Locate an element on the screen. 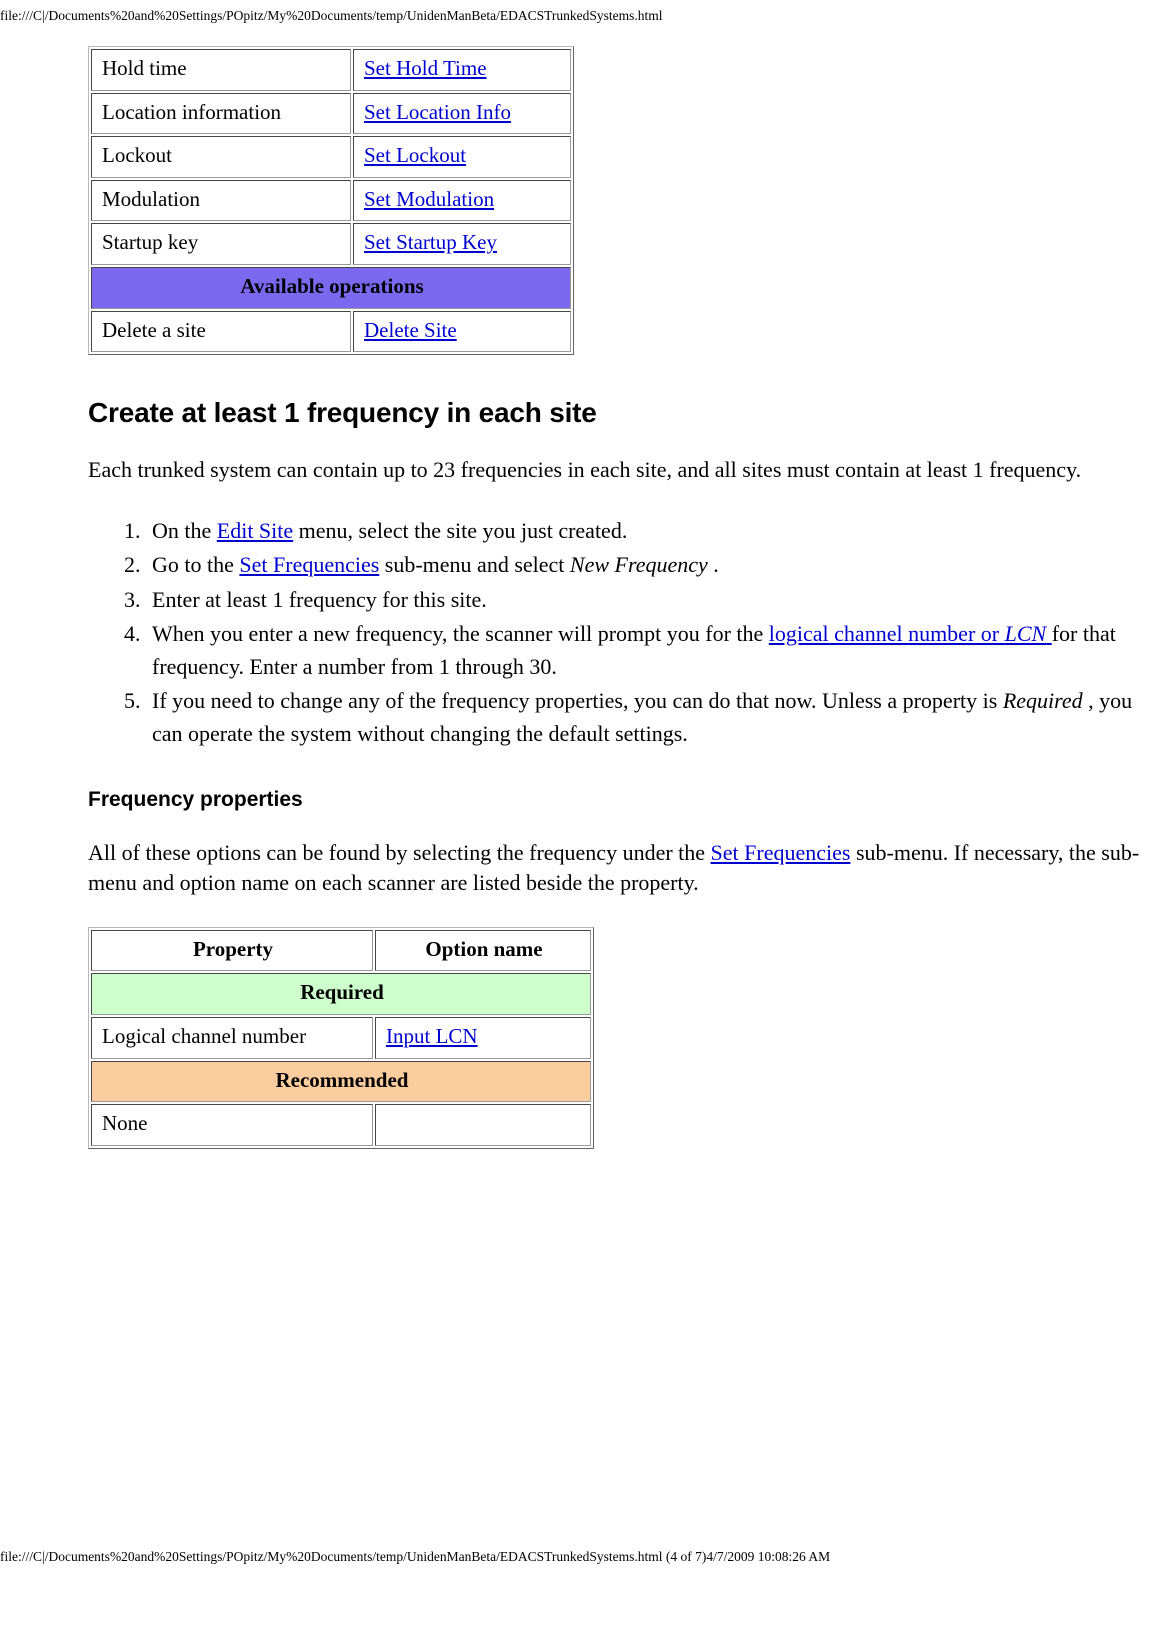  property-label: Startup key is located at coordinates (221, 244).